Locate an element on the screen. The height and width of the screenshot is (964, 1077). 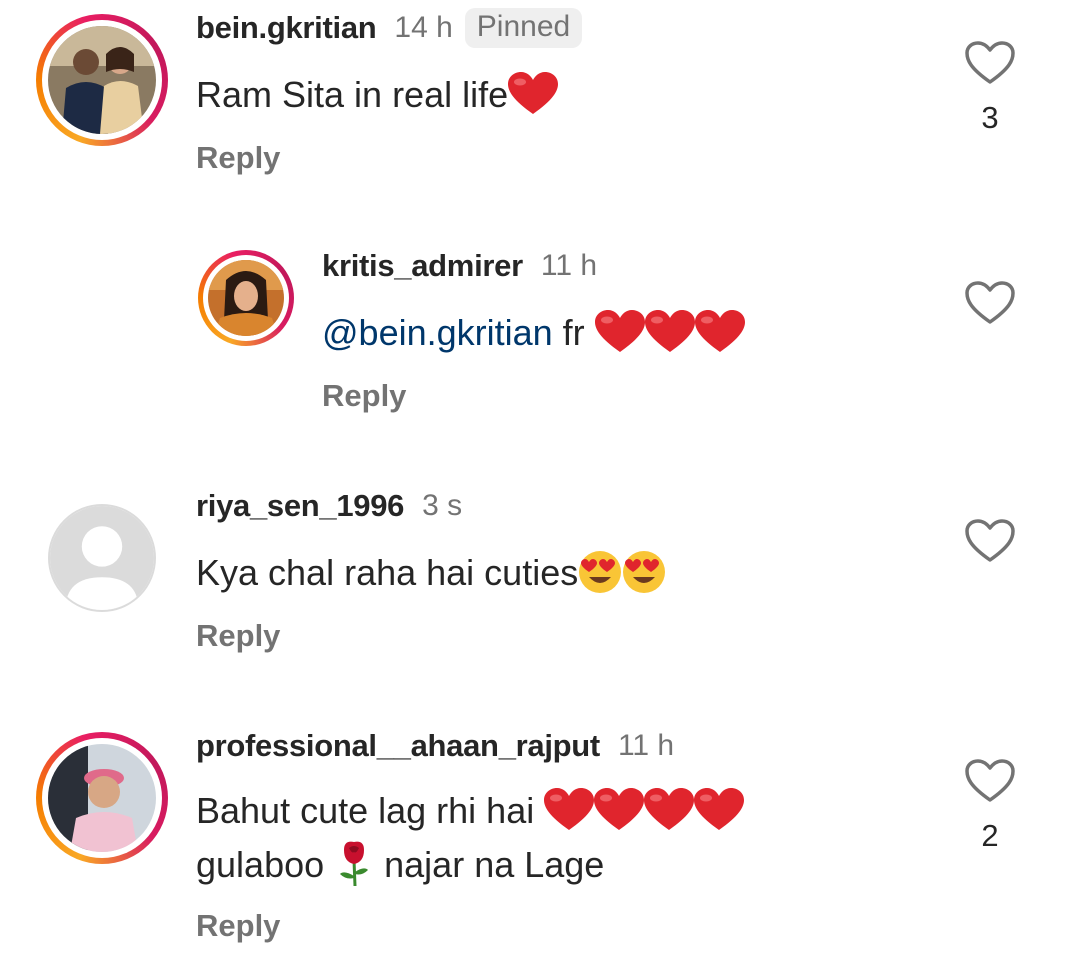
comment-body-line1: Bahut cute lag rhi hai is located at coordinates (370, 810).